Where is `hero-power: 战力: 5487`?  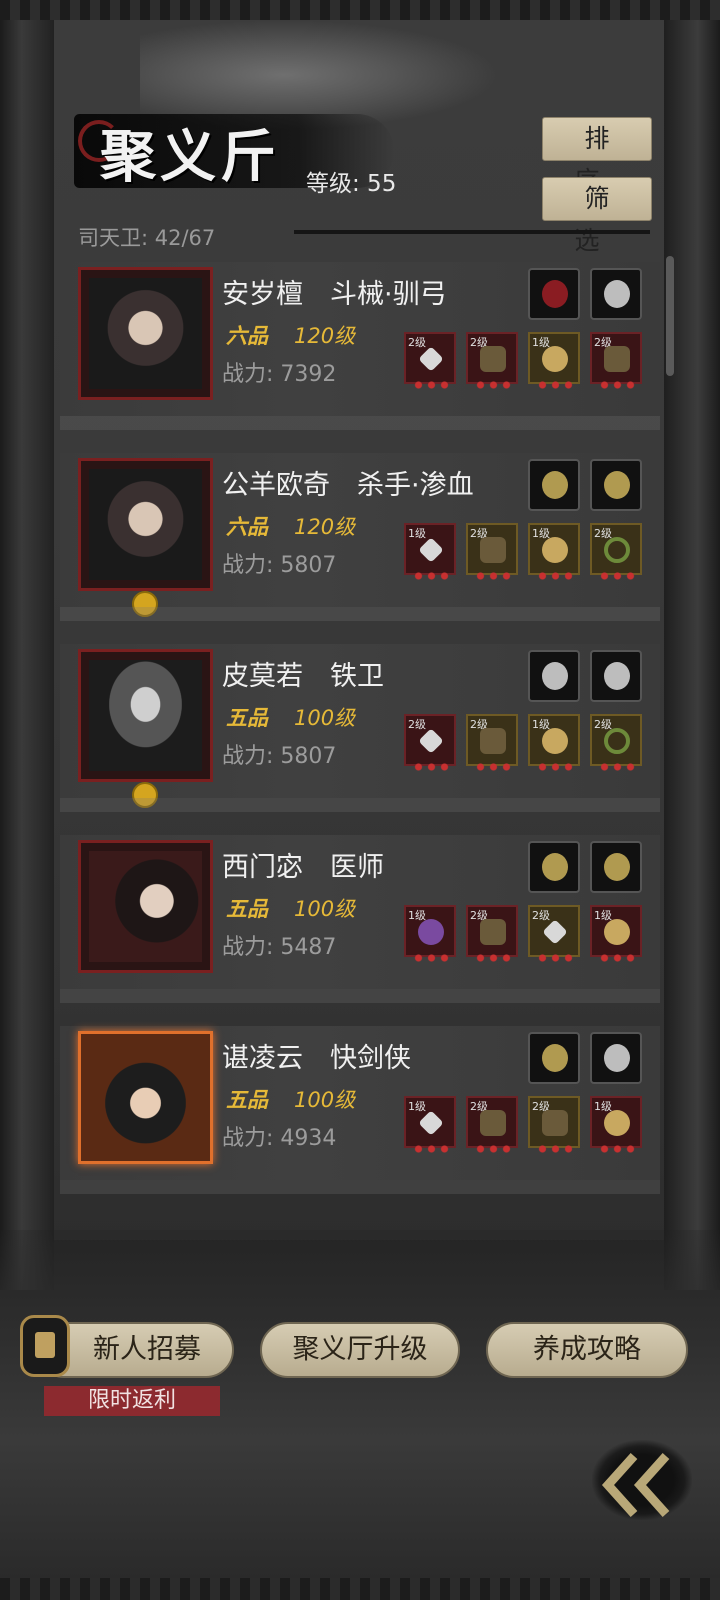
hero-power: 战力: 5487 is located at coordinates (279, 947).